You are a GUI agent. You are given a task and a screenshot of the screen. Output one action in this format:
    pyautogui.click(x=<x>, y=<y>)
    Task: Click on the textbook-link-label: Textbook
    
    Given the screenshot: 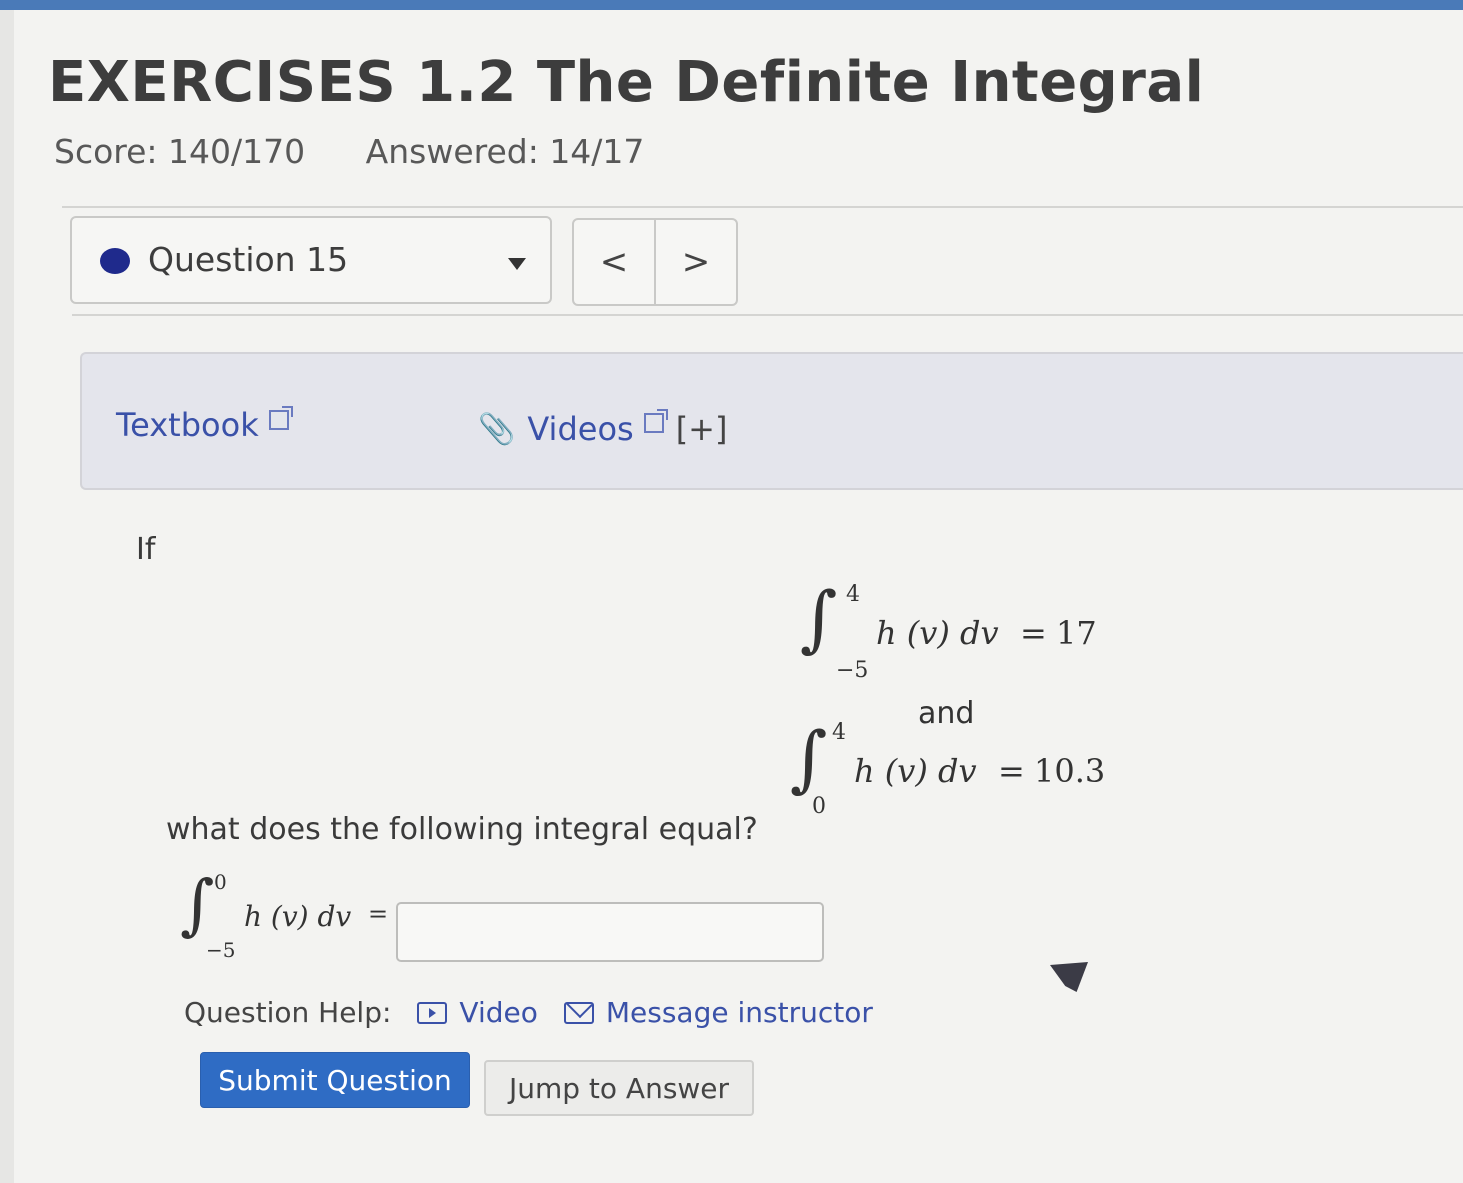 What is the action you would take?
    pyautogui.click(x=187, y=425)
    